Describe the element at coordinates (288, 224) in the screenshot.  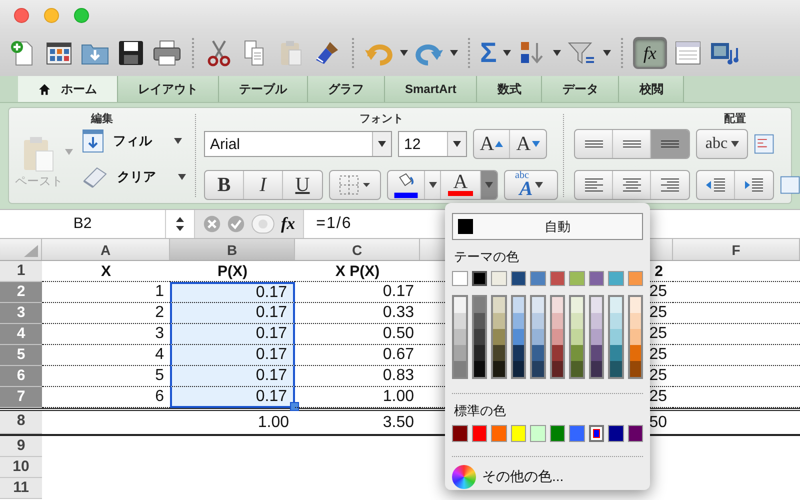
I see `insert-function-button: fx` at that location.